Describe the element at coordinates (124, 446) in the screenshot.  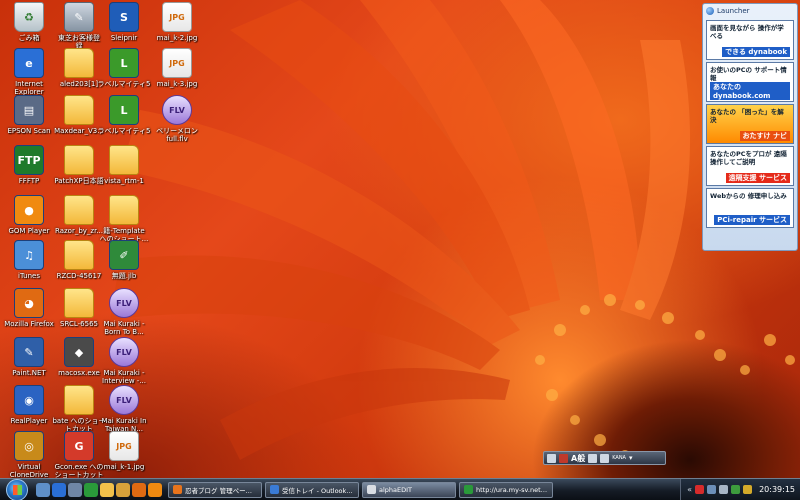
I see `image-file-icon: JPG` at that location.